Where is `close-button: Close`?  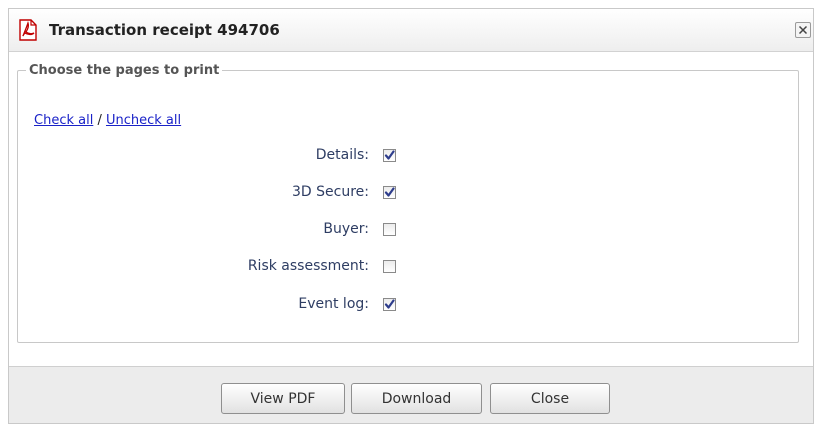
close-button: Close is located at coordinates (550, 398).